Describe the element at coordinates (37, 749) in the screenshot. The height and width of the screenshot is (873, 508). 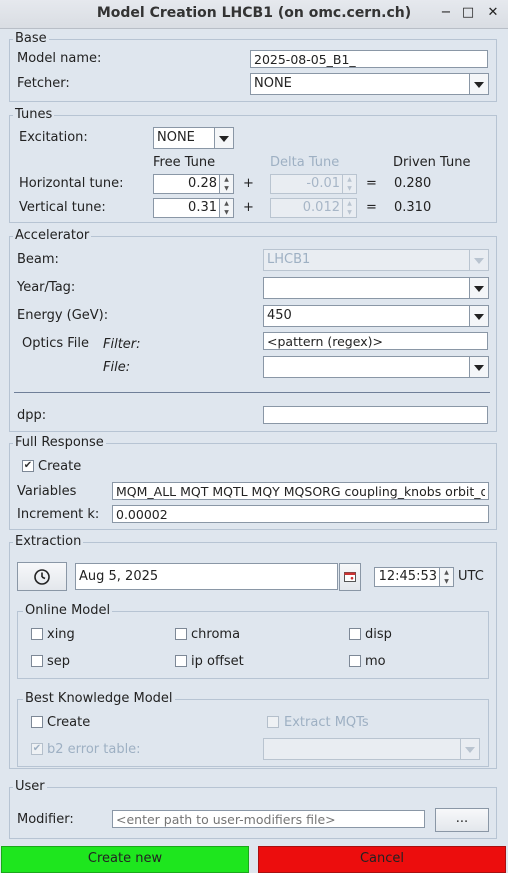
I see `b2-error-table-checkbox: ✔` at that location.